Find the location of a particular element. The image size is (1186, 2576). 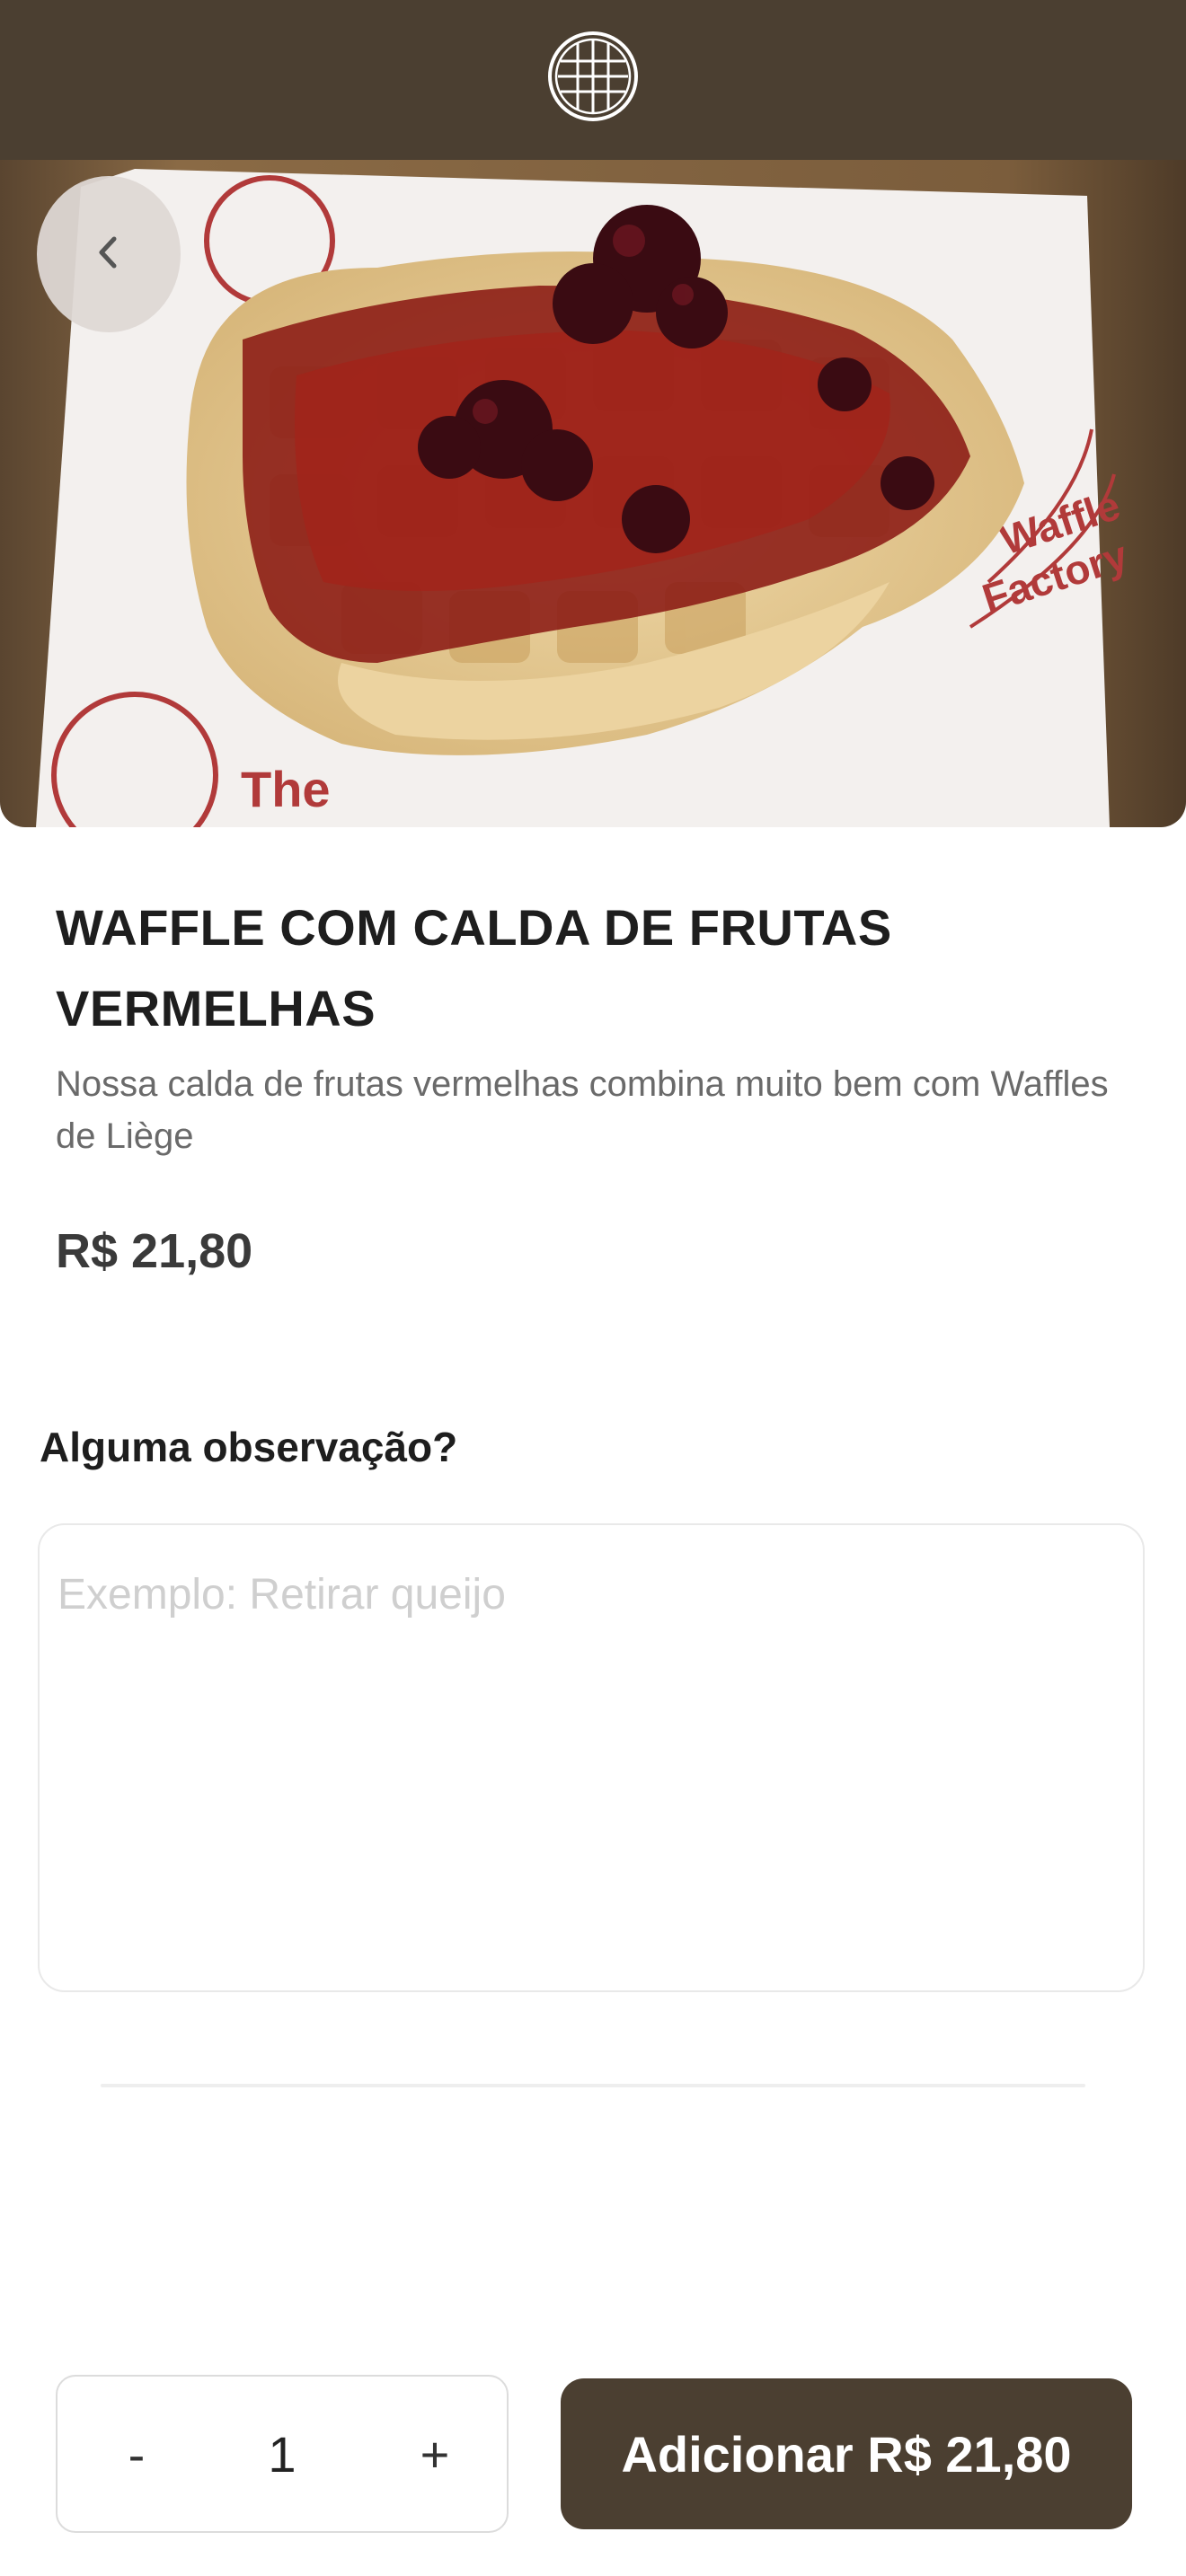

increase-quantity-button: + is located at coordinates (435, 2454).